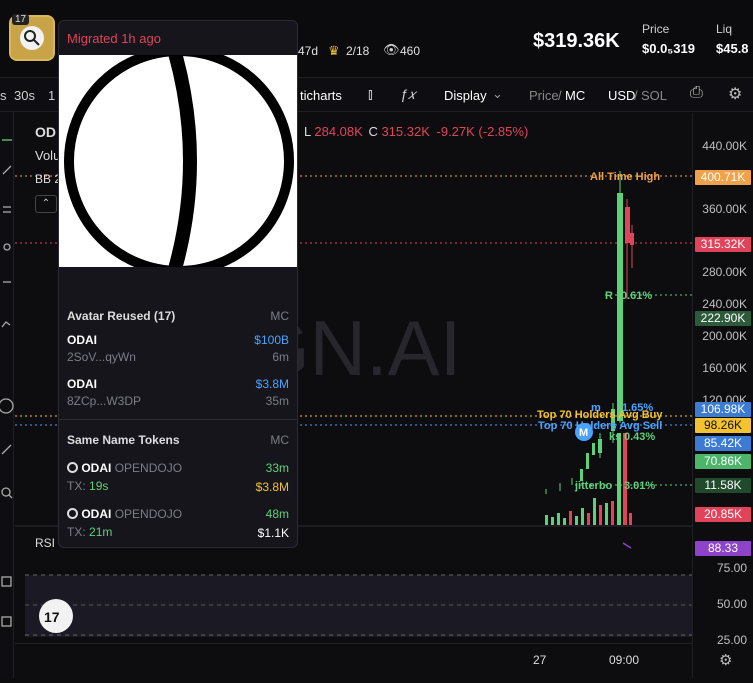 The image size is (753, 683). I want to click on close-value: 315.32K, so click(405, 131).